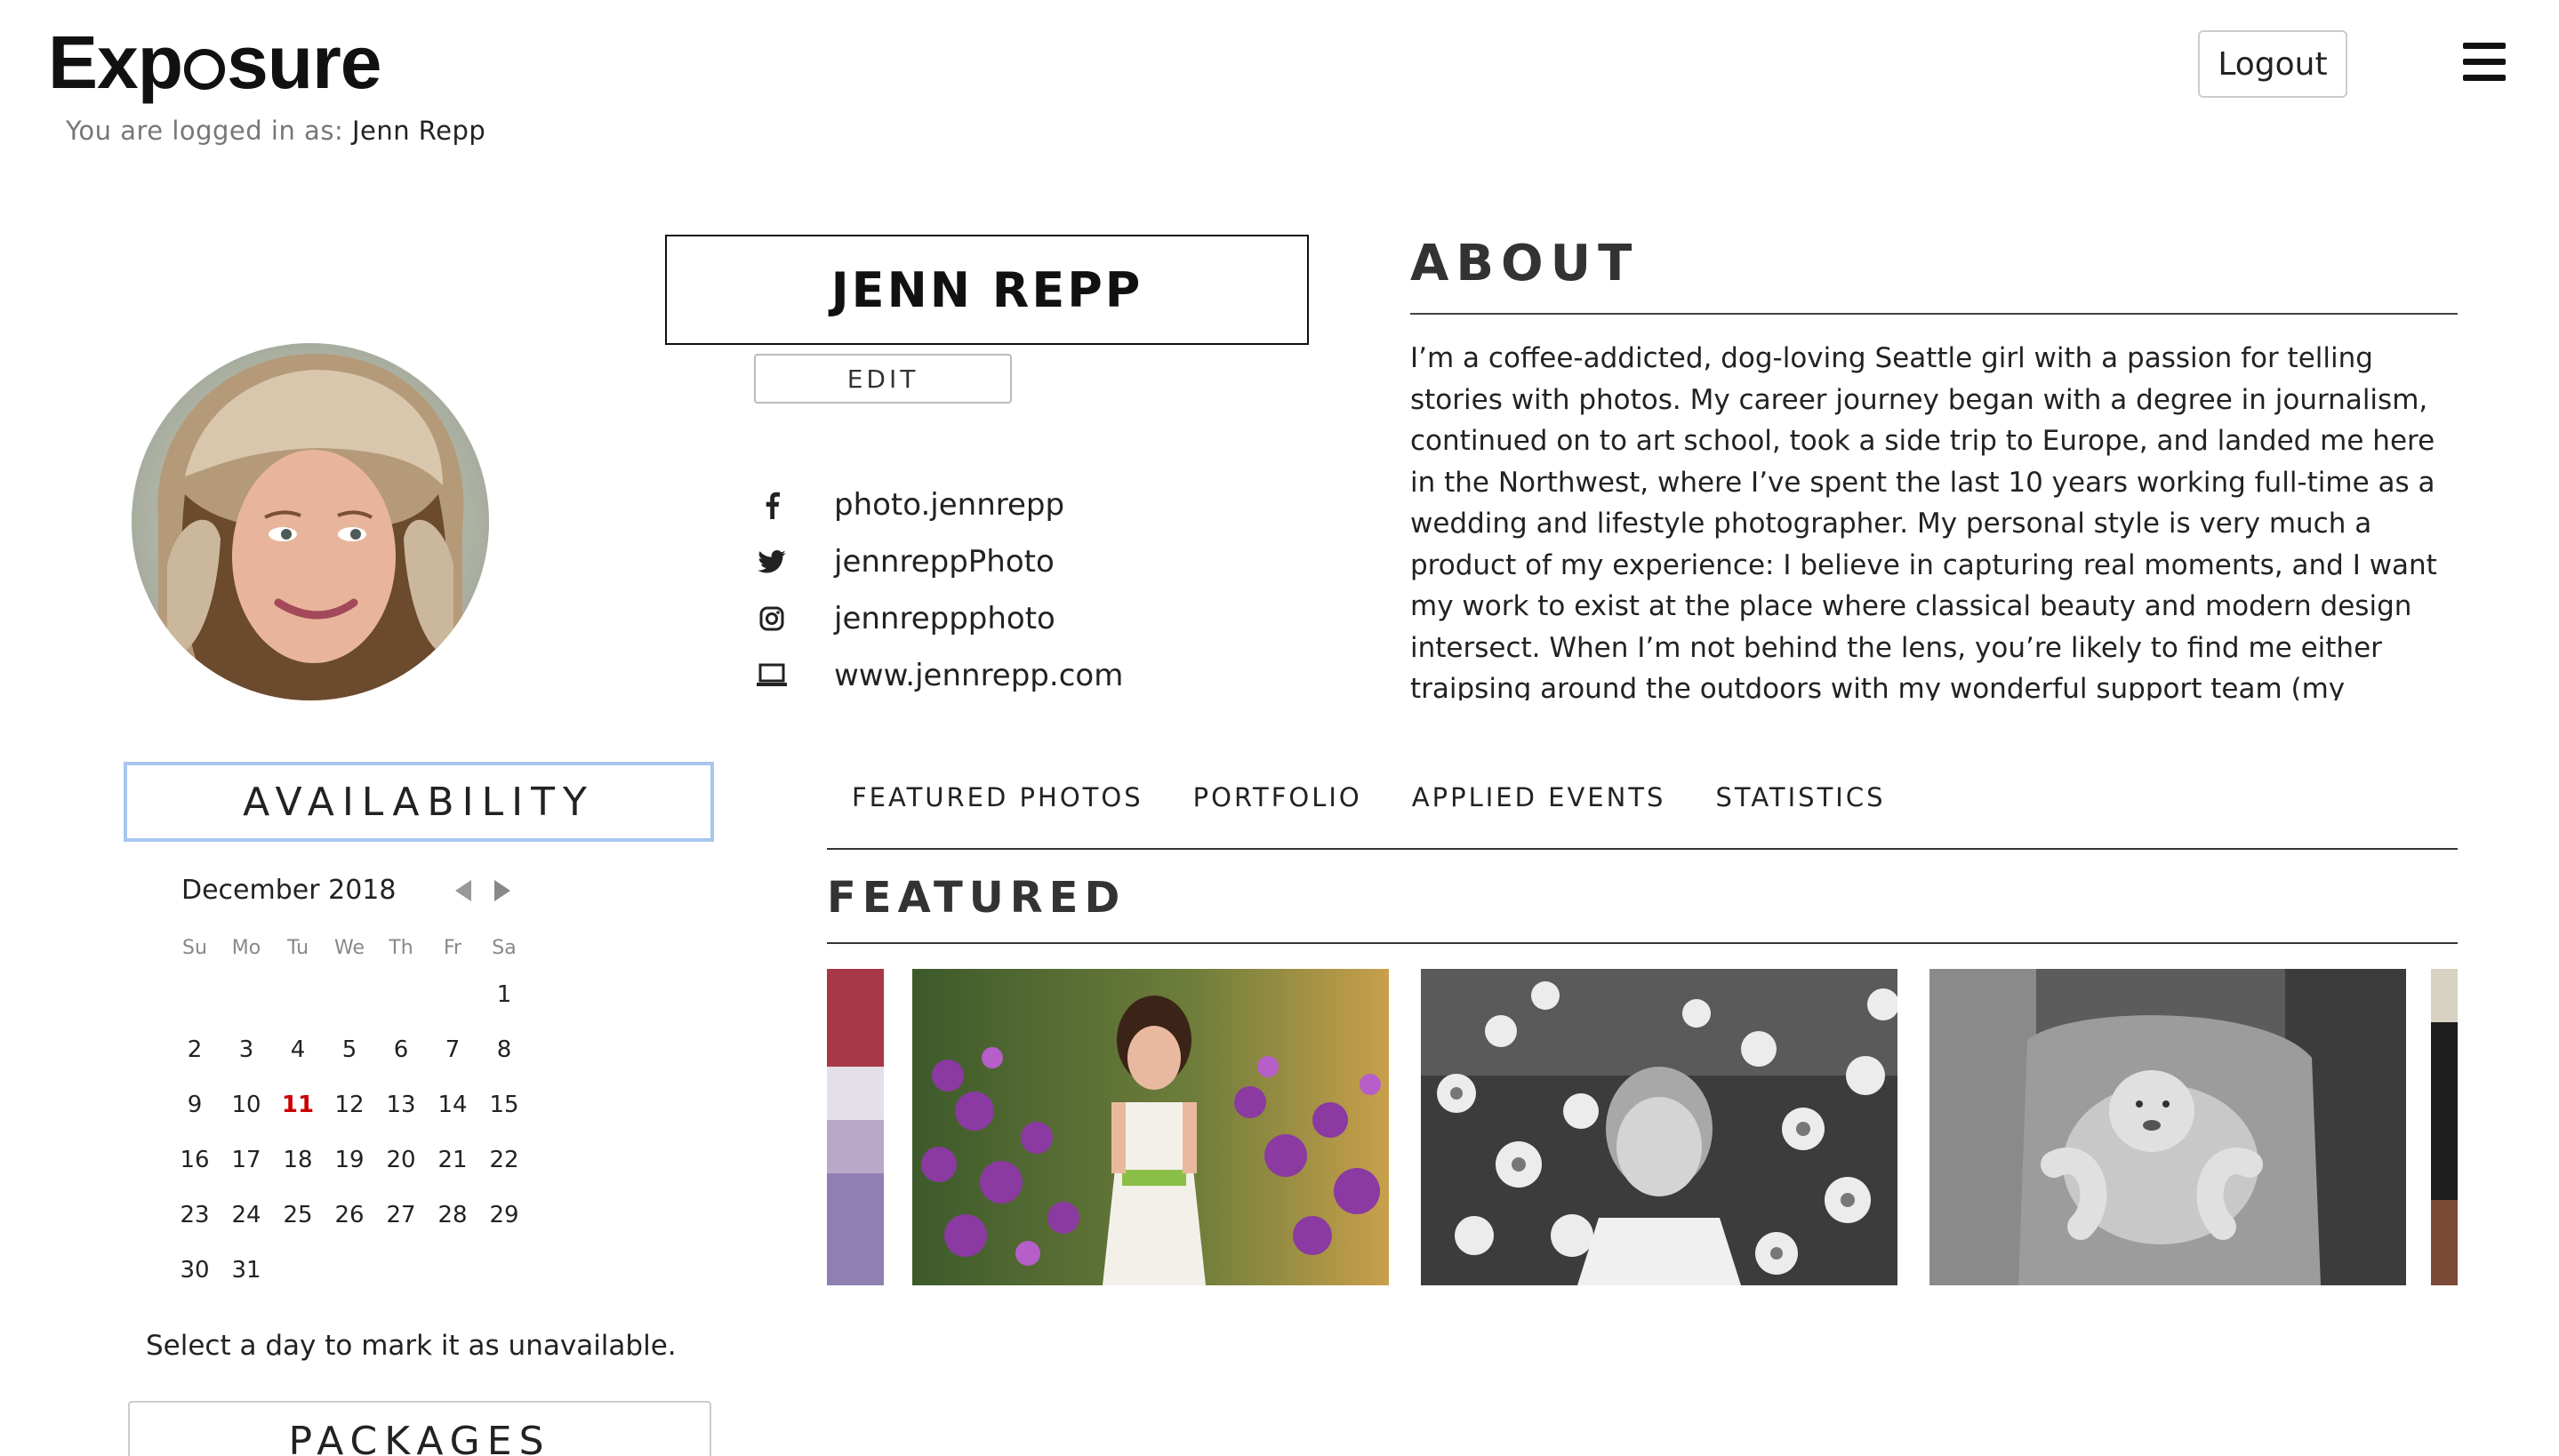 The width and height of the screenshot is (2559, 1456). Describe the element at coordinates (418, 131) in the screenshot. I see `logged-in-user: Jenn Repp` at that location.